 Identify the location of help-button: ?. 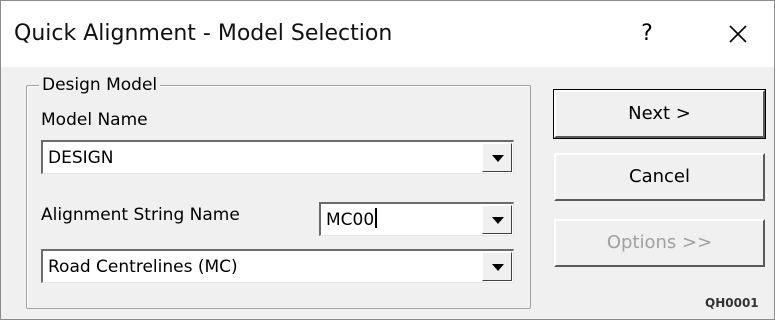
(647, 34).